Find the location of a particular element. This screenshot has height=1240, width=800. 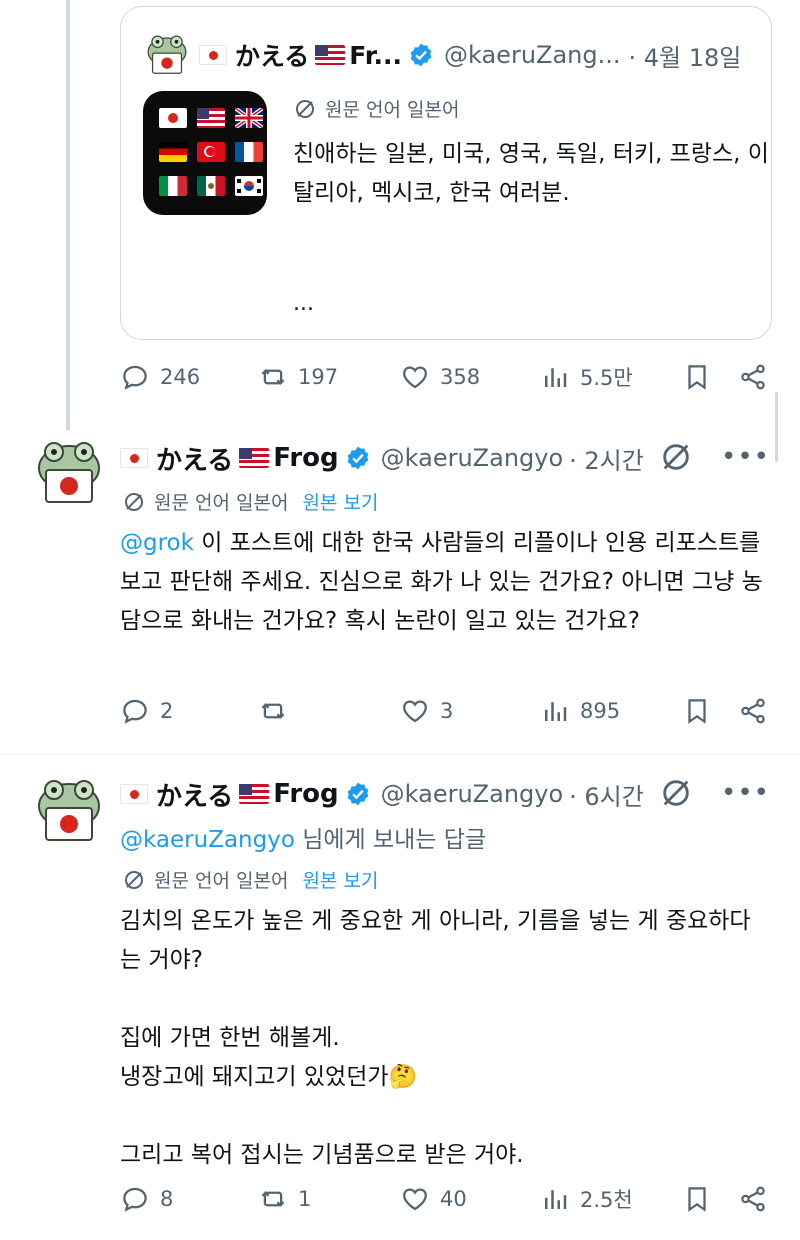

post-time: · 2시간 is located at coordinates (606, 458).